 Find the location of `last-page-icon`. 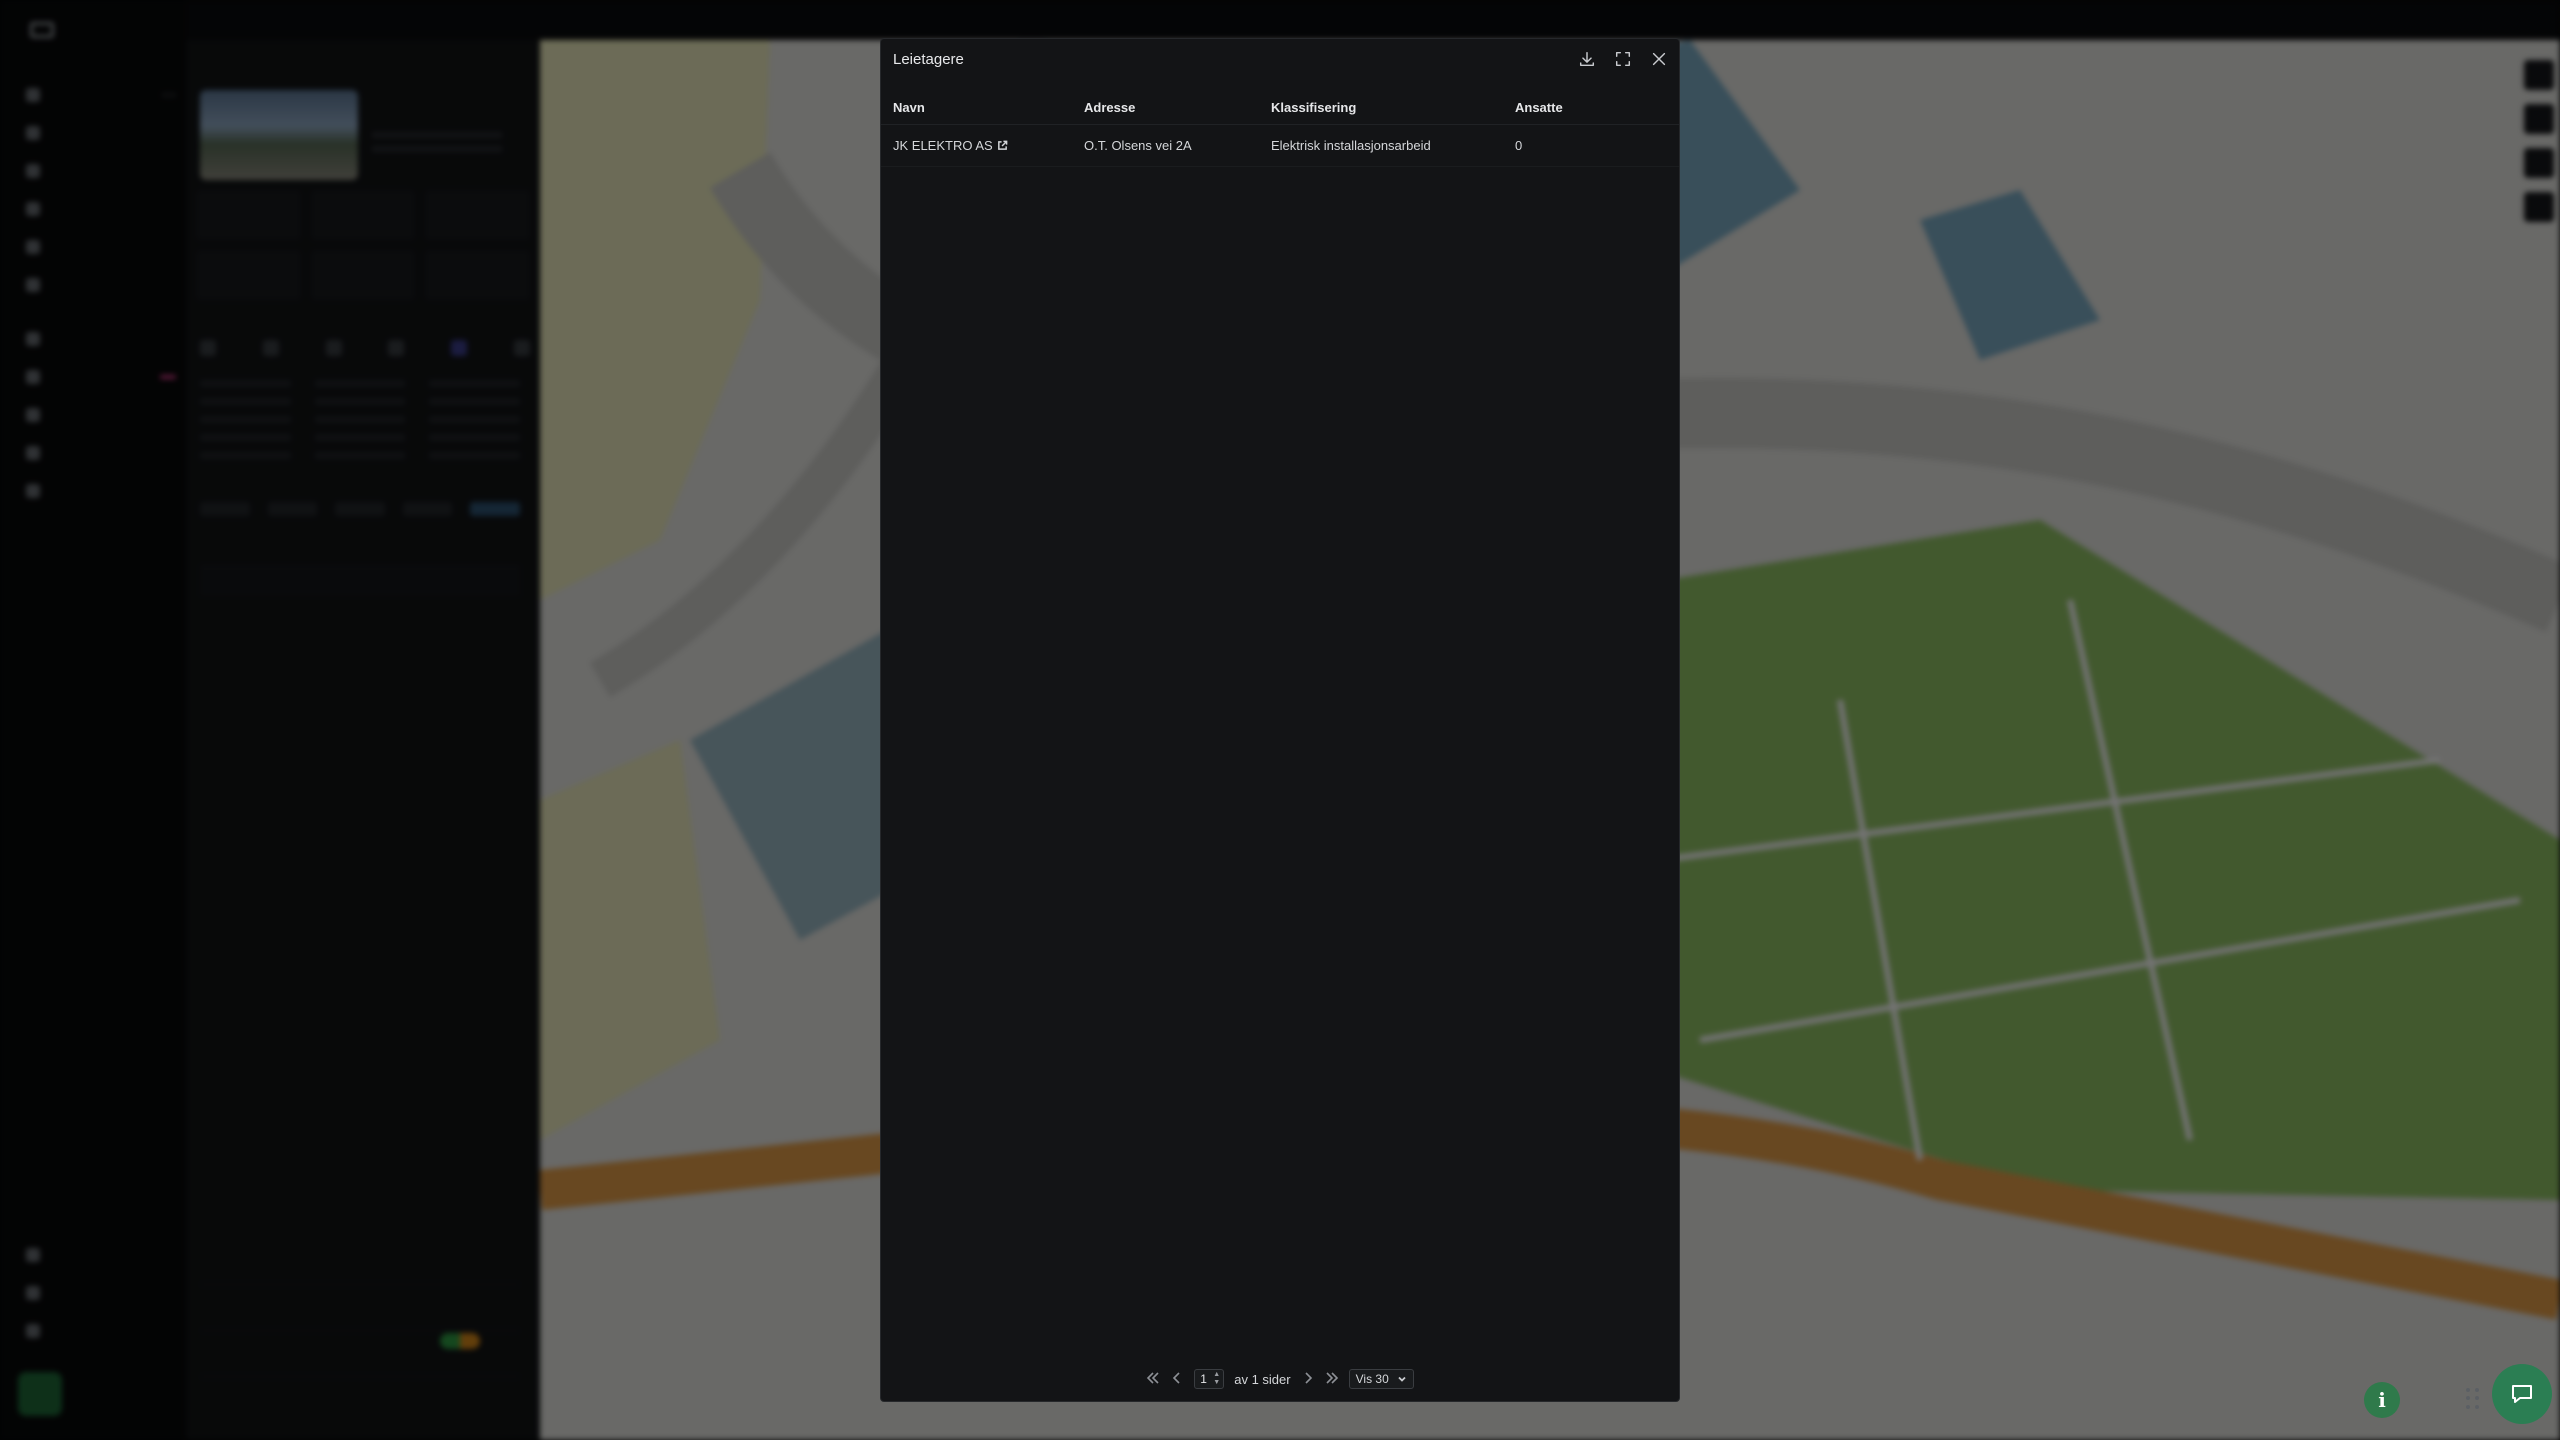

last-page-icon is located at coordinates (1332, 1379).